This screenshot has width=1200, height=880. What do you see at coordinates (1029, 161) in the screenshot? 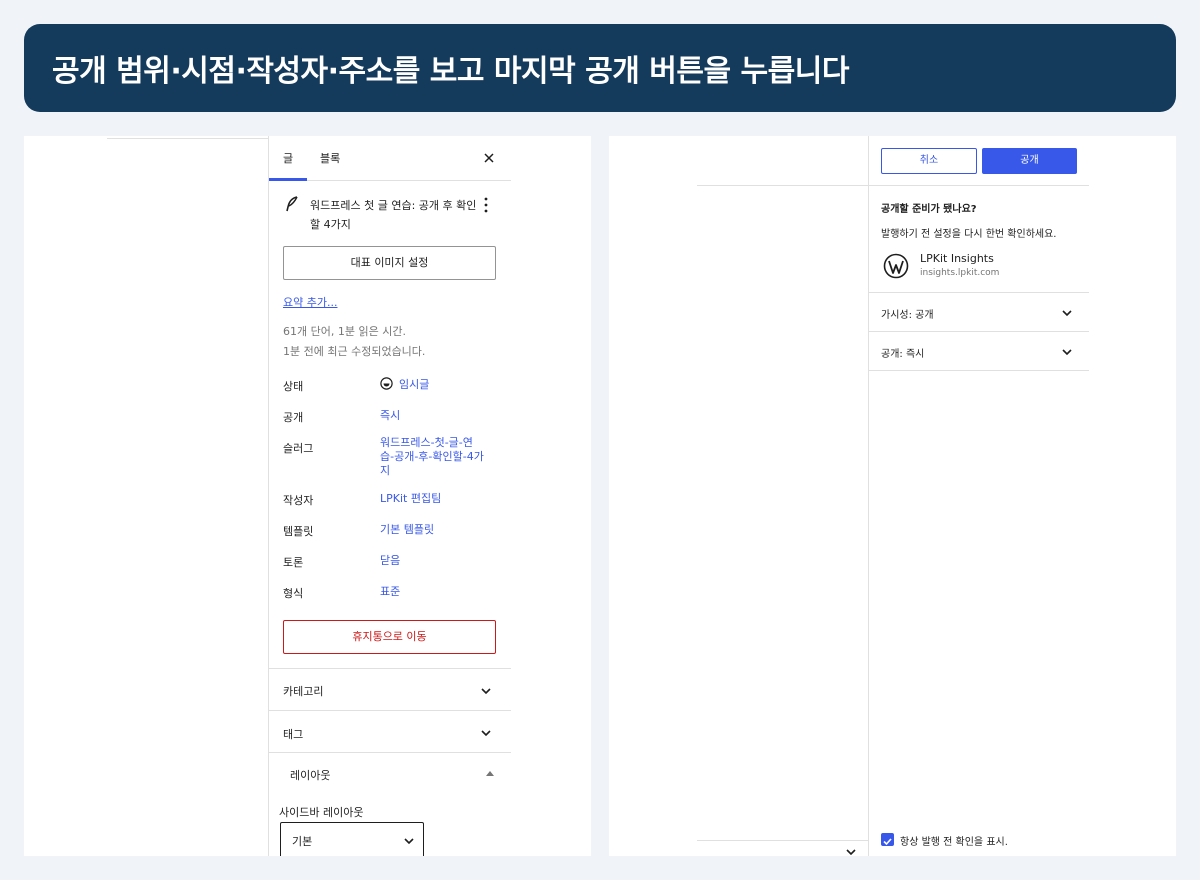
I see `publish-button: 공개` at bounding box center [1029, 161].